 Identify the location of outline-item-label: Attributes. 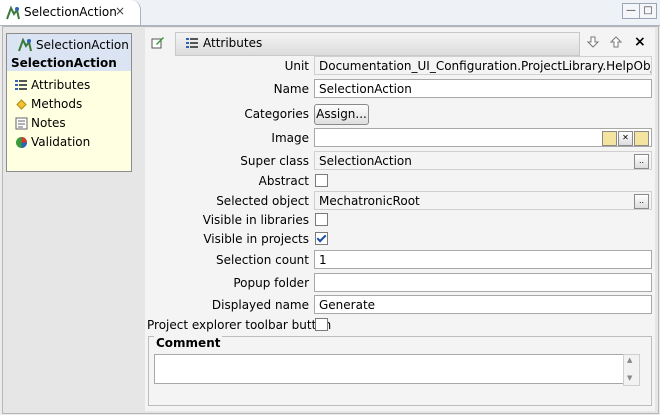
(61, 85).